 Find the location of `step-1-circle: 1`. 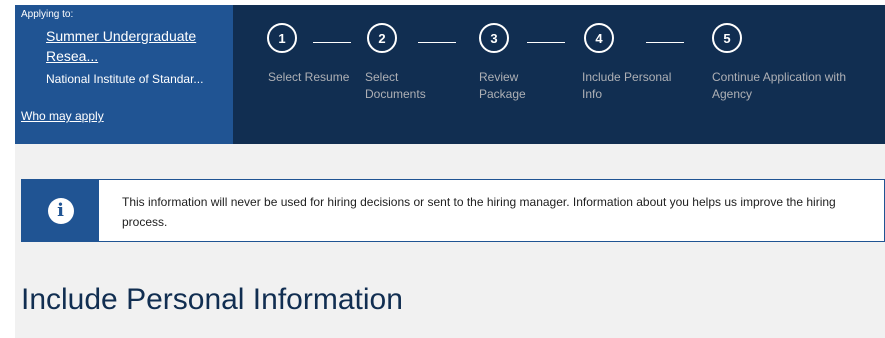

step-1-circle: 1 is located at coordinates (282, 38).